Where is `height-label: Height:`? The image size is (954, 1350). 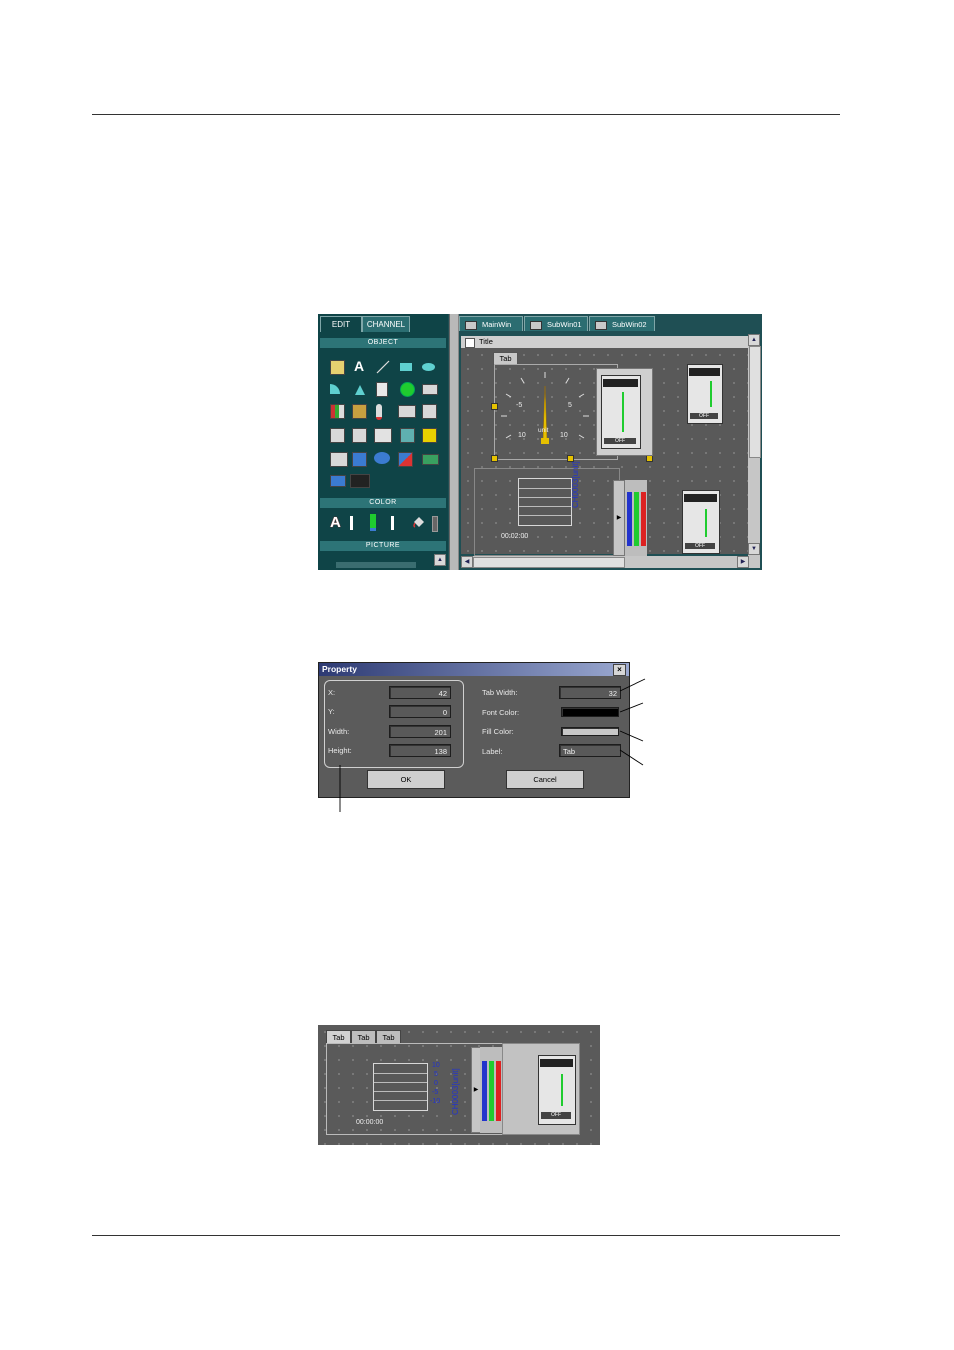
height-label: Height: is located at coordinates (340, 750).